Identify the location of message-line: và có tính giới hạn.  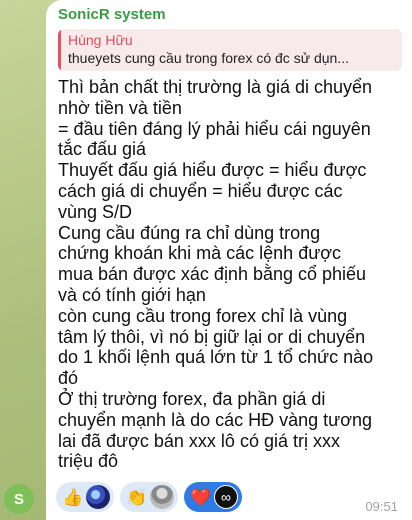
(132, 294).